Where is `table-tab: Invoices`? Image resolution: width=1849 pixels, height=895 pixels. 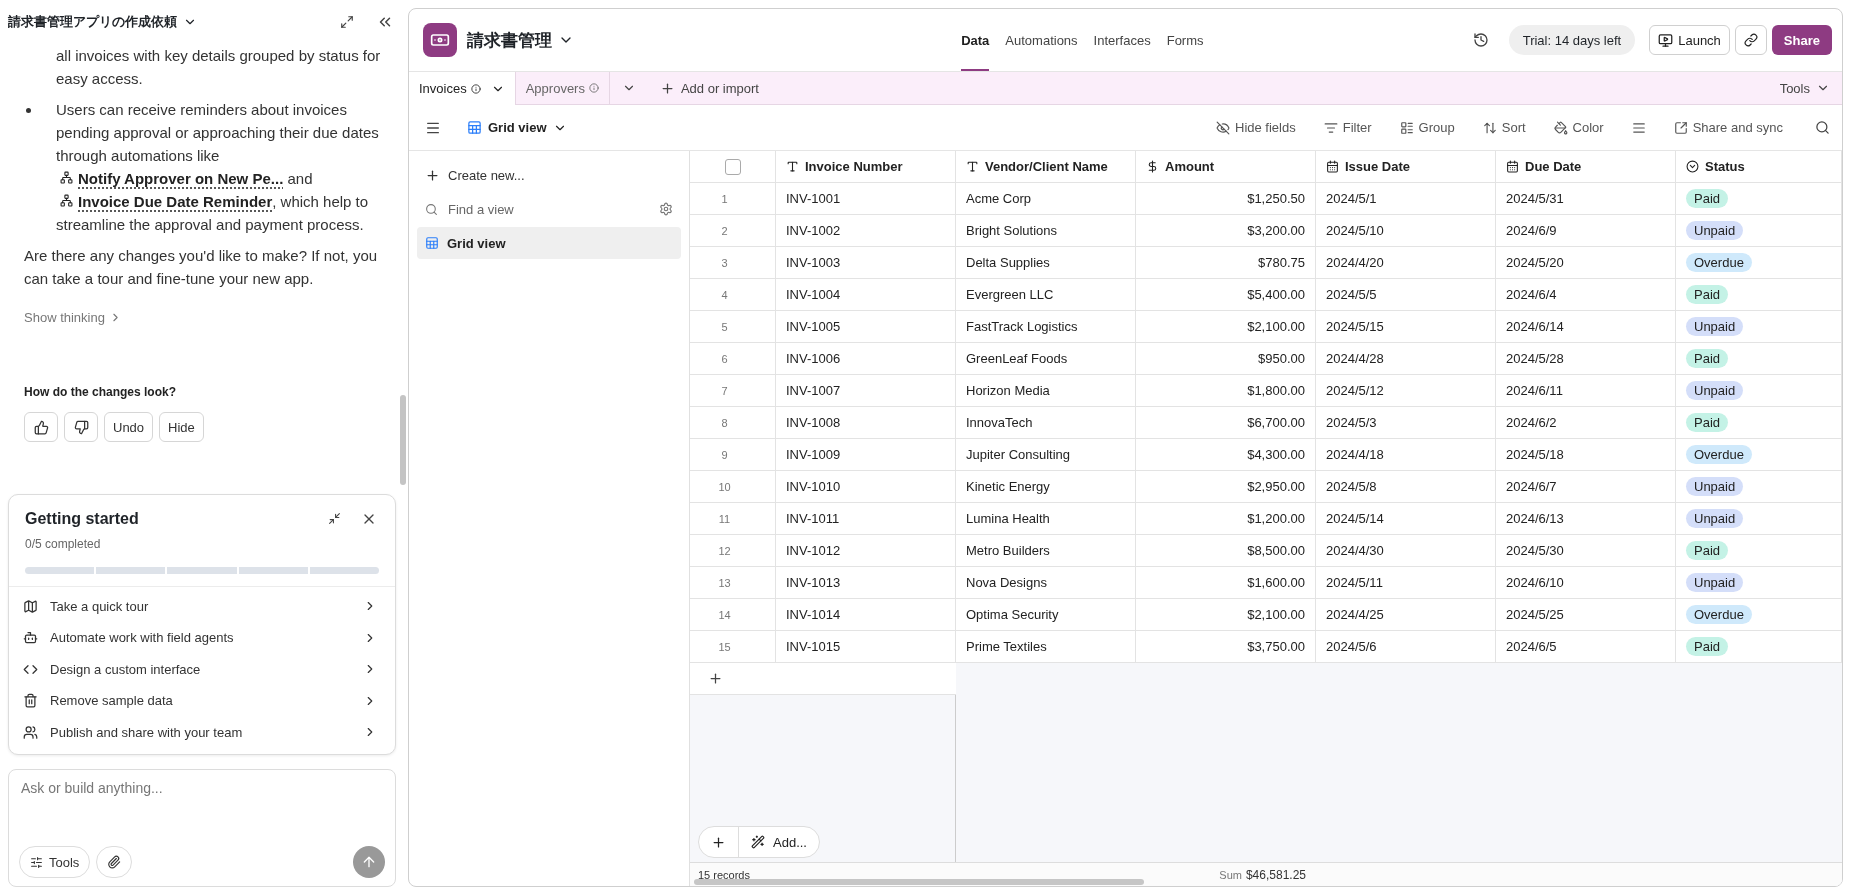
table-tab: Invoices is located at coordinates (462, 88).